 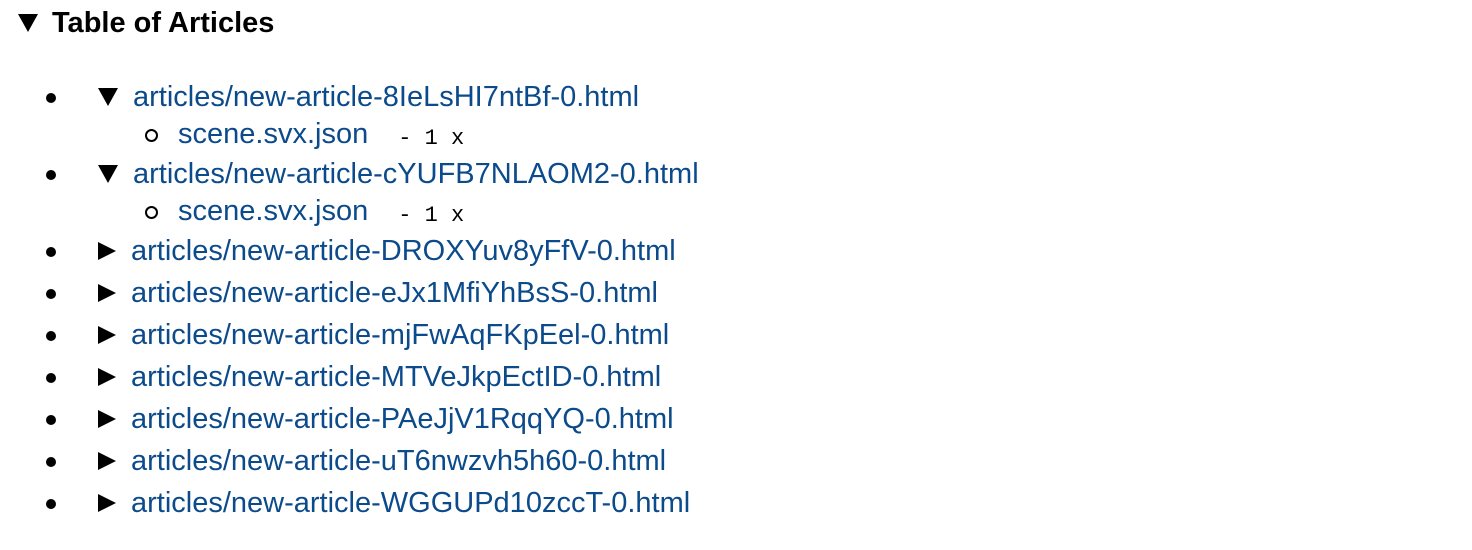 I want to click on article-link: articles/new-article-mjFwAqFKpEel-0.html, so click(x=400, y=335).